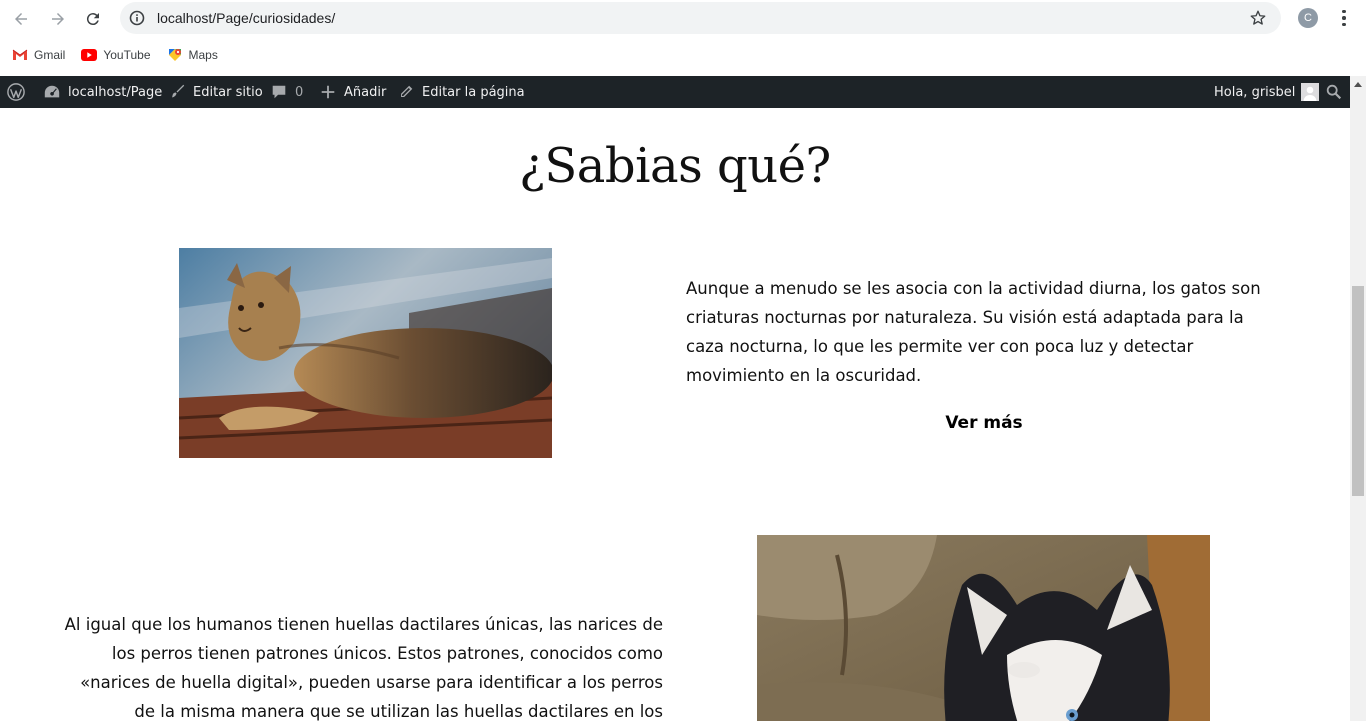 This screenshot has height=721, width=1366. Describe the element at coordinates (984, 423) in the screenshot. I see `ver-mas-link: Ver más` at that location.